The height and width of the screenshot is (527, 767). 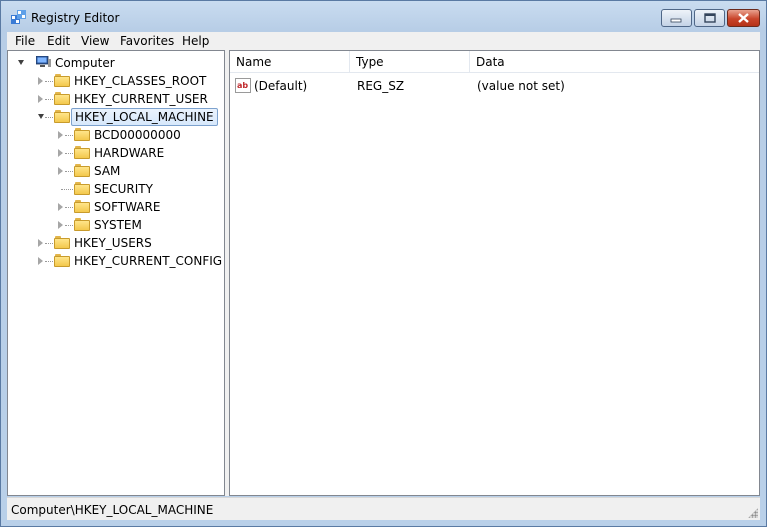 What do you see at coordinates (107, 171) in the screenshot?
I see `tree-label: SAM` at bounding box center [107, 171].